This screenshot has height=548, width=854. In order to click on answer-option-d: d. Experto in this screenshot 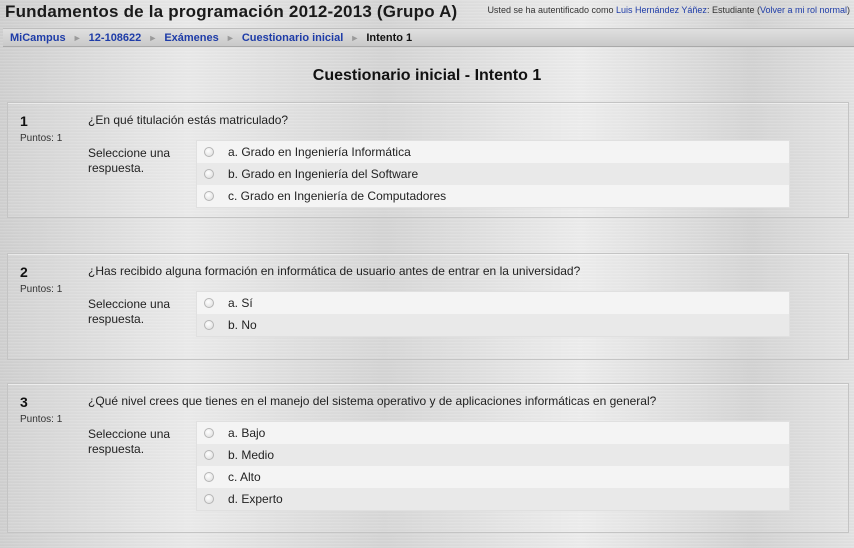, I will do `click(493, 499)`.